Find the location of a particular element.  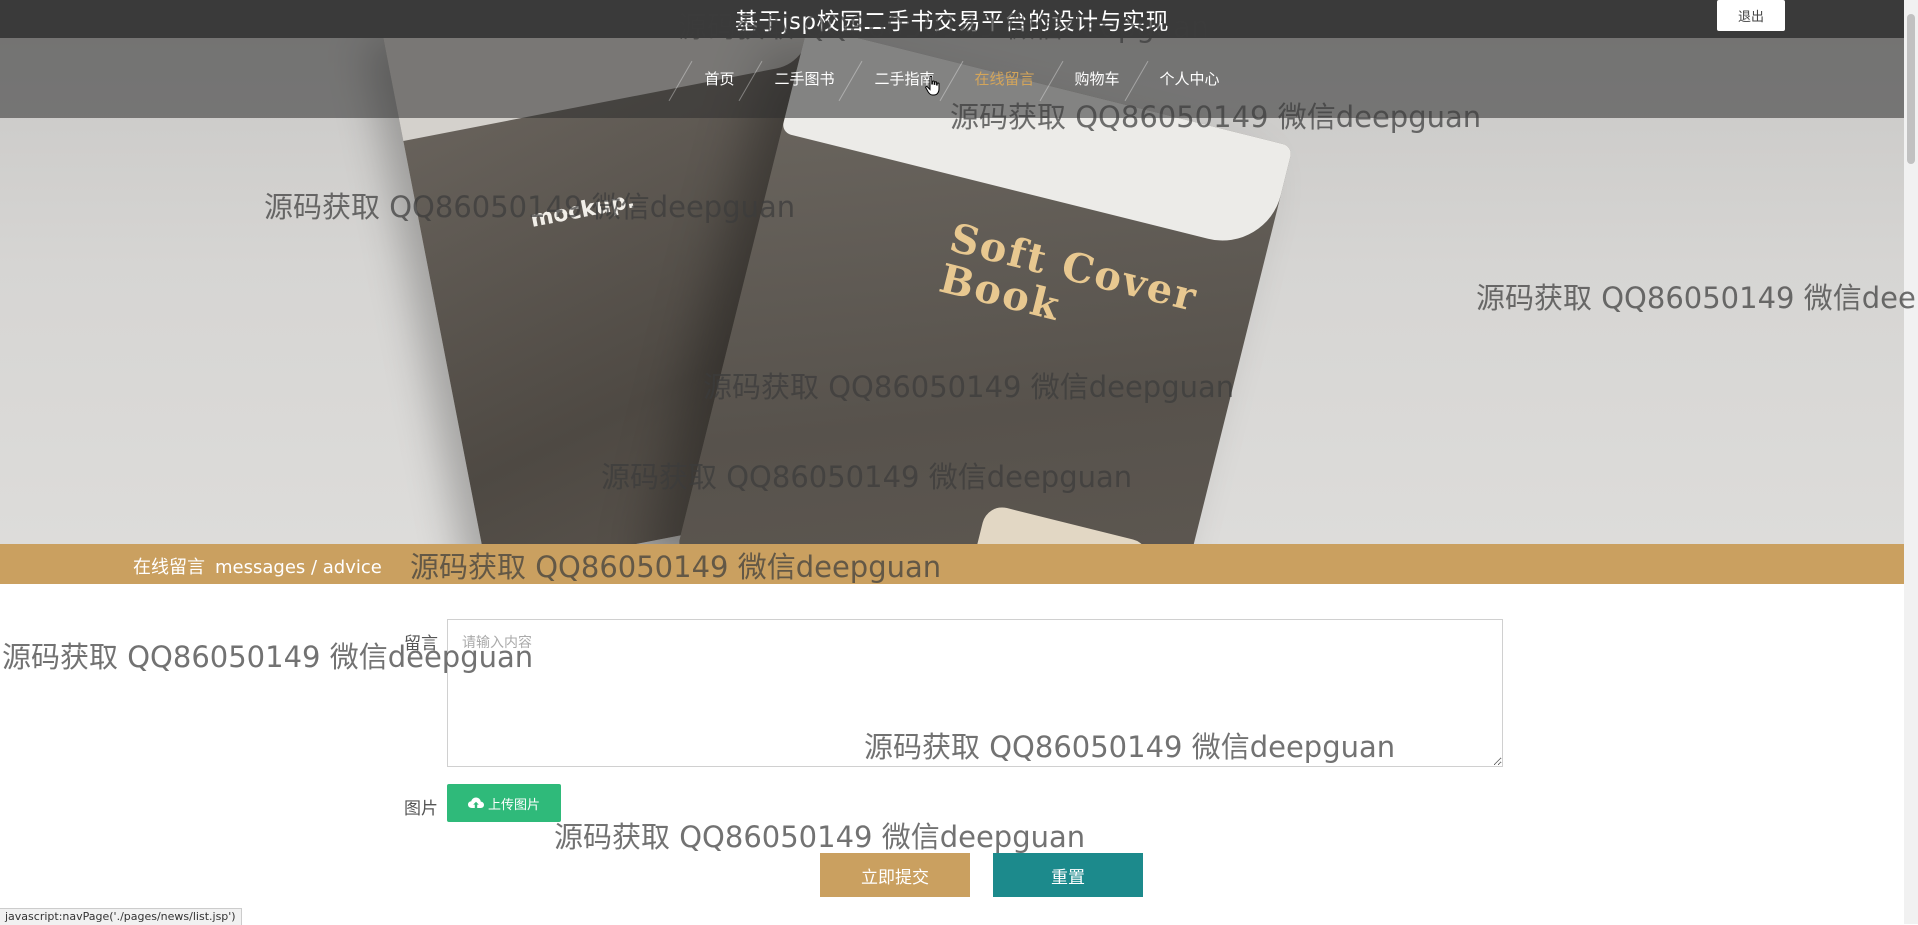

main-nav: 首页 二手图书 二手指南 在线留言 购物车 个人中心 is located at coordinates (952, 78).